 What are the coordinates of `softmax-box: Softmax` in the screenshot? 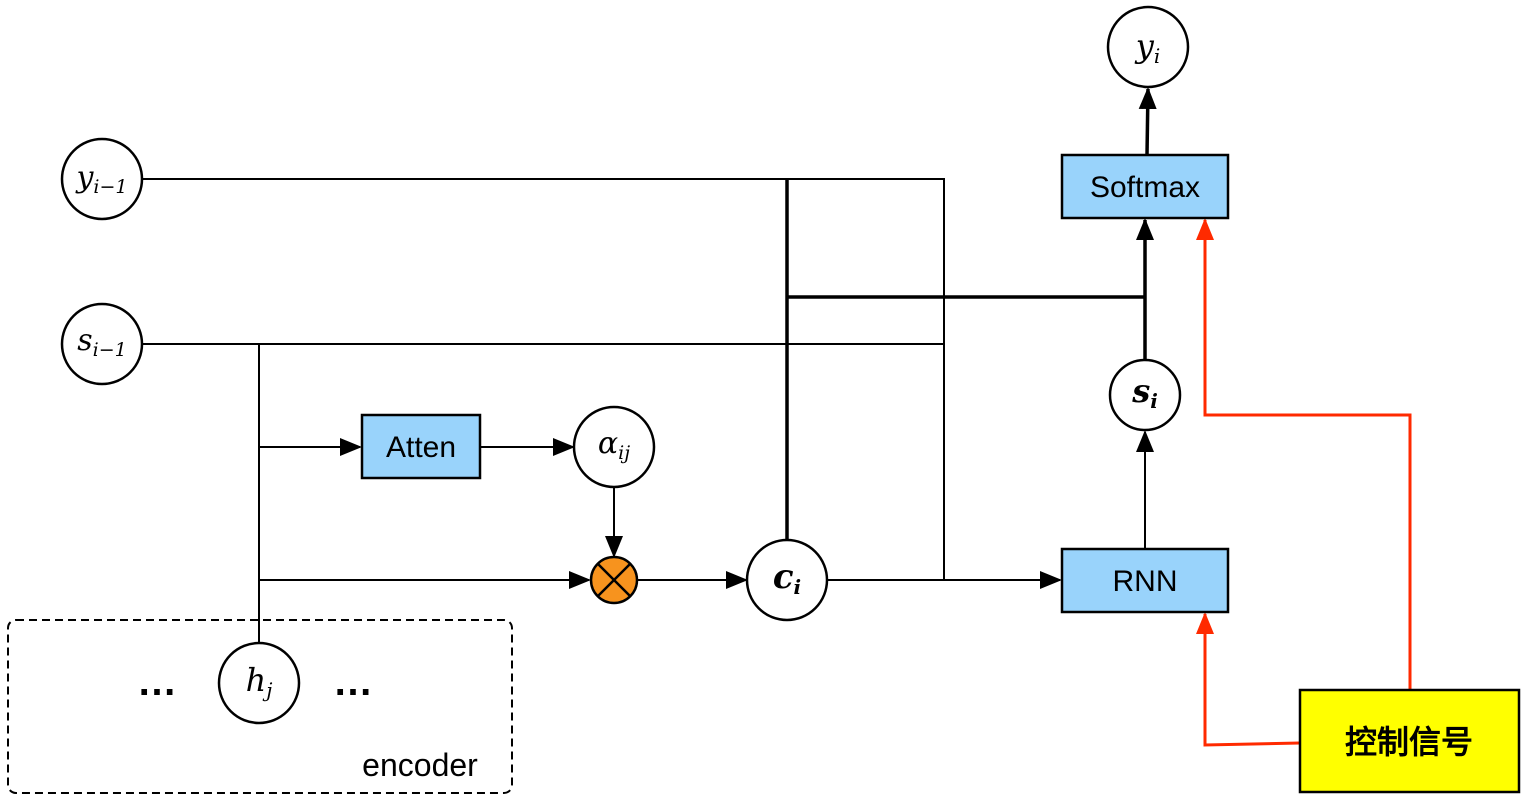 It's located at (1145, 186).